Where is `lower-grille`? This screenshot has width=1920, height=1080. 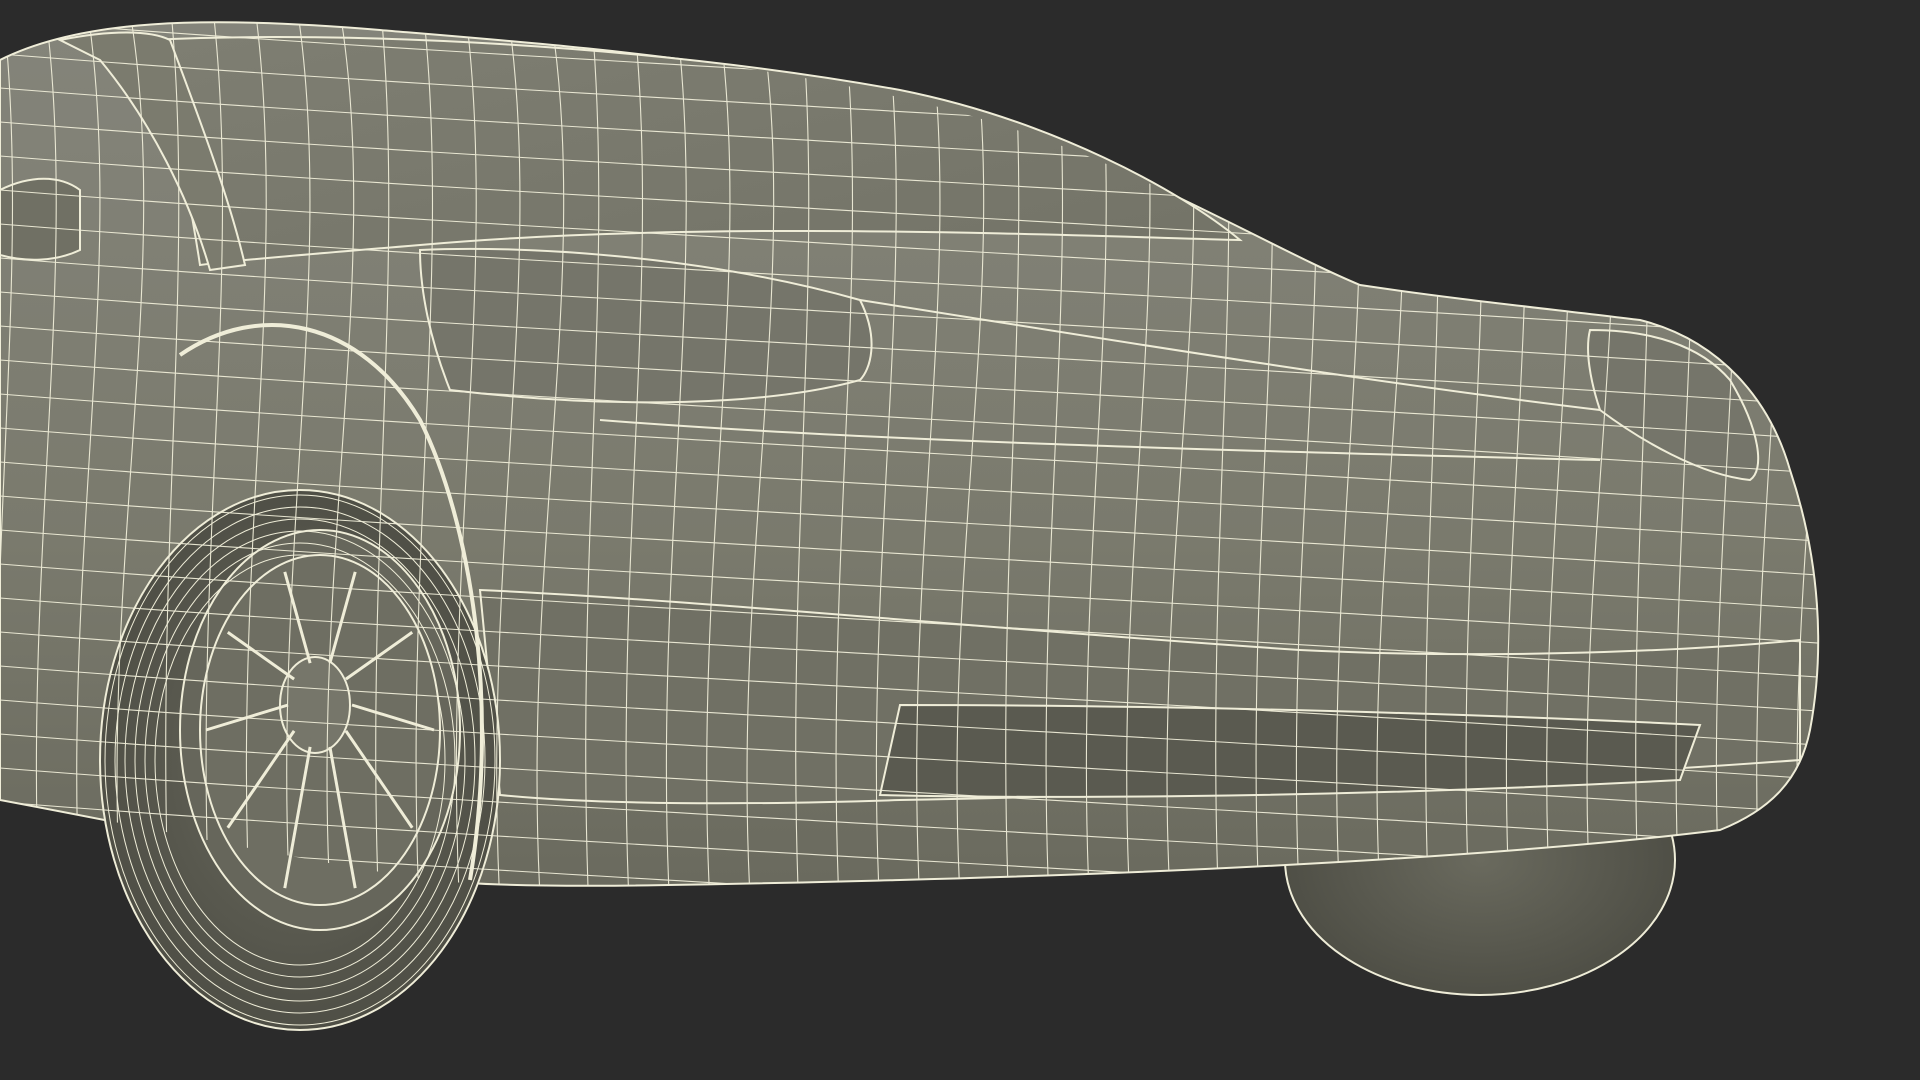
lower-grille is located at coordinates (1290, 750).